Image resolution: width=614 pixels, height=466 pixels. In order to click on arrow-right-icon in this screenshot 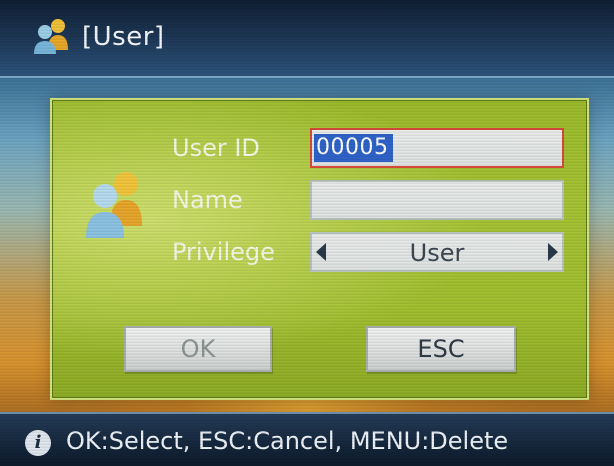, I will do `click(553, 252)`.